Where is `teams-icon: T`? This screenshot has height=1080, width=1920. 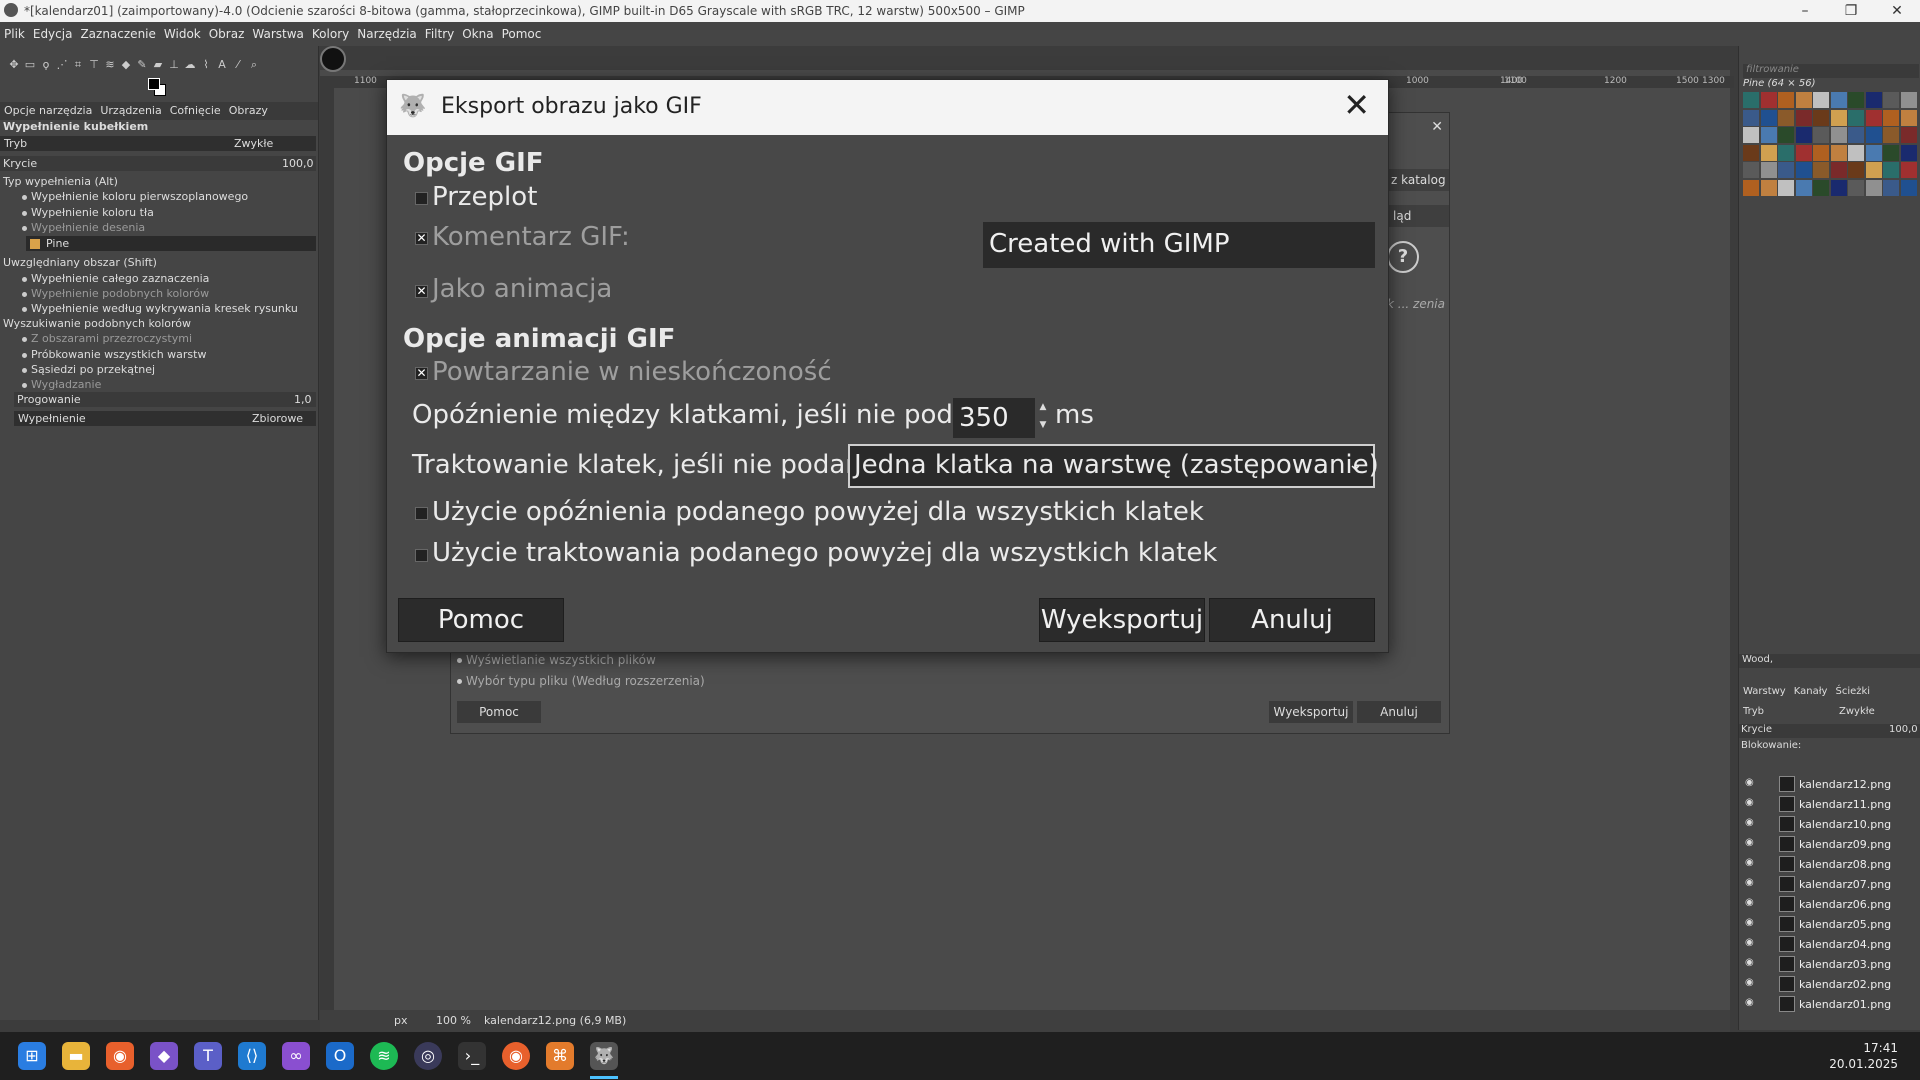
teams-icon: T is located at coordinates (208, 1056).